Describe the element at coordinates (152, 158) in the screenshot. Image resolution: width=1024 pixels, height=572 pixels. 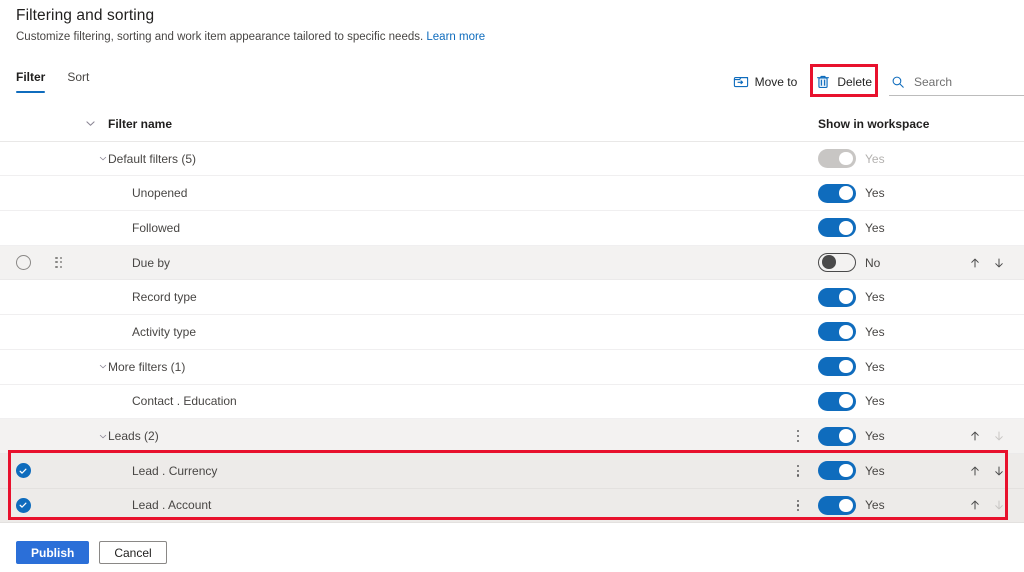
I see `row-filter-name: Default filters (5)` at that location.